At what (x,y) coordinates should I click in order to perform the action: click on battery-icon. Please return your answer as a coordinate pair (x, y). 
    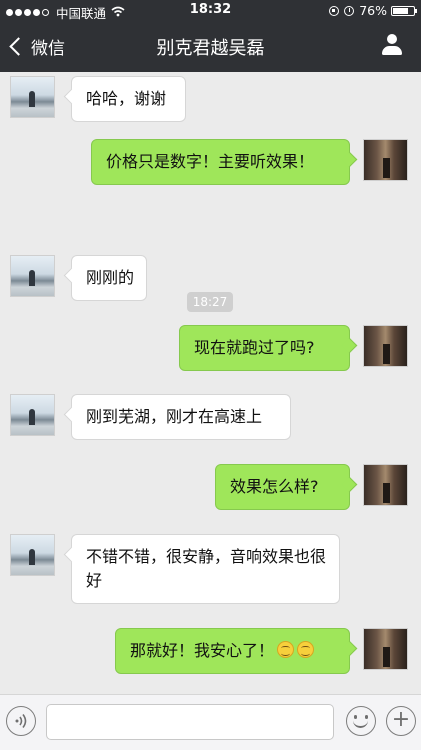
    Looking at the image, I should click on (404, 10).